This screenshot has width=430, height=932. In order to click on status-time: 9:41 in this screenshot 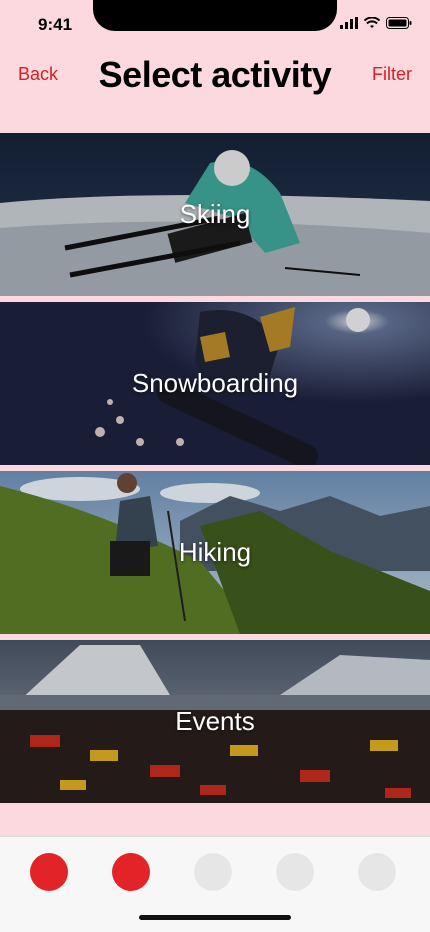, I will do `click(55, 24)`.